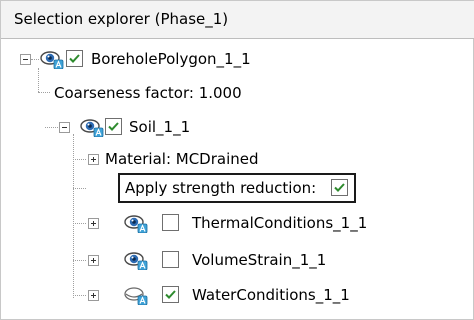  I want to click on tree-item-coarseness-factor: Coarseness factor: 1.000, so click(237, 93).